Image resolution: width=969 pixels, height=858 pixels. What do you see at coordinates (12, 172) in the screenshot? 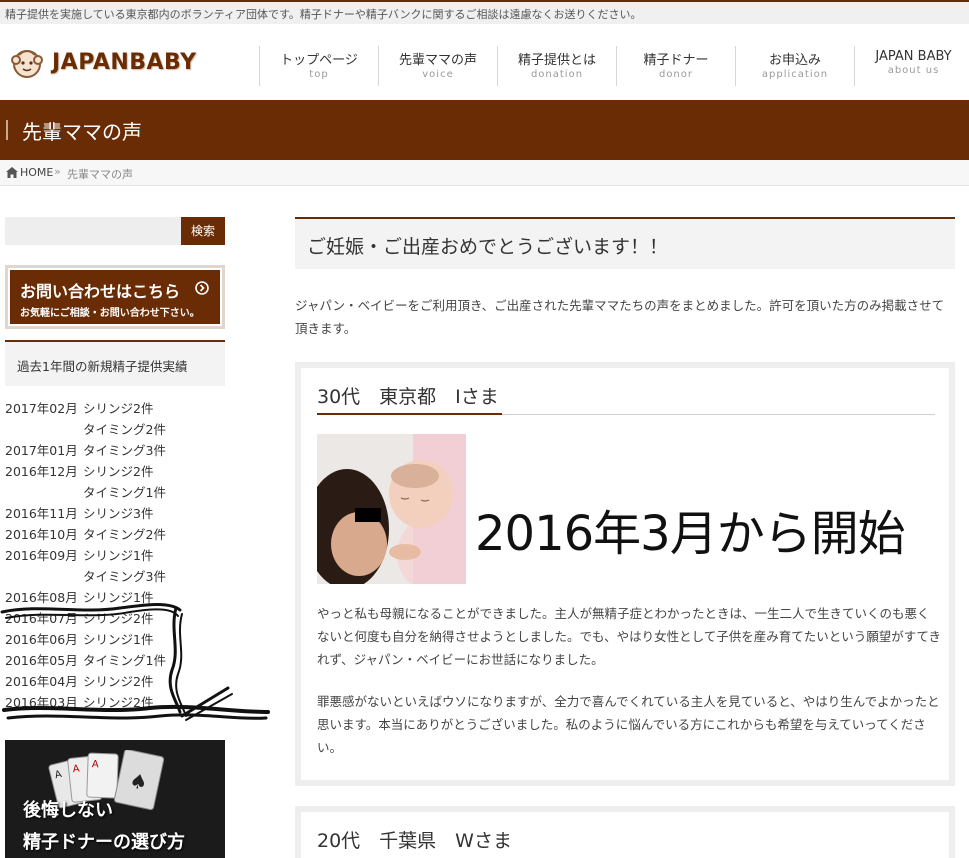
I see `home-icon` at bounding box center [12, 172].